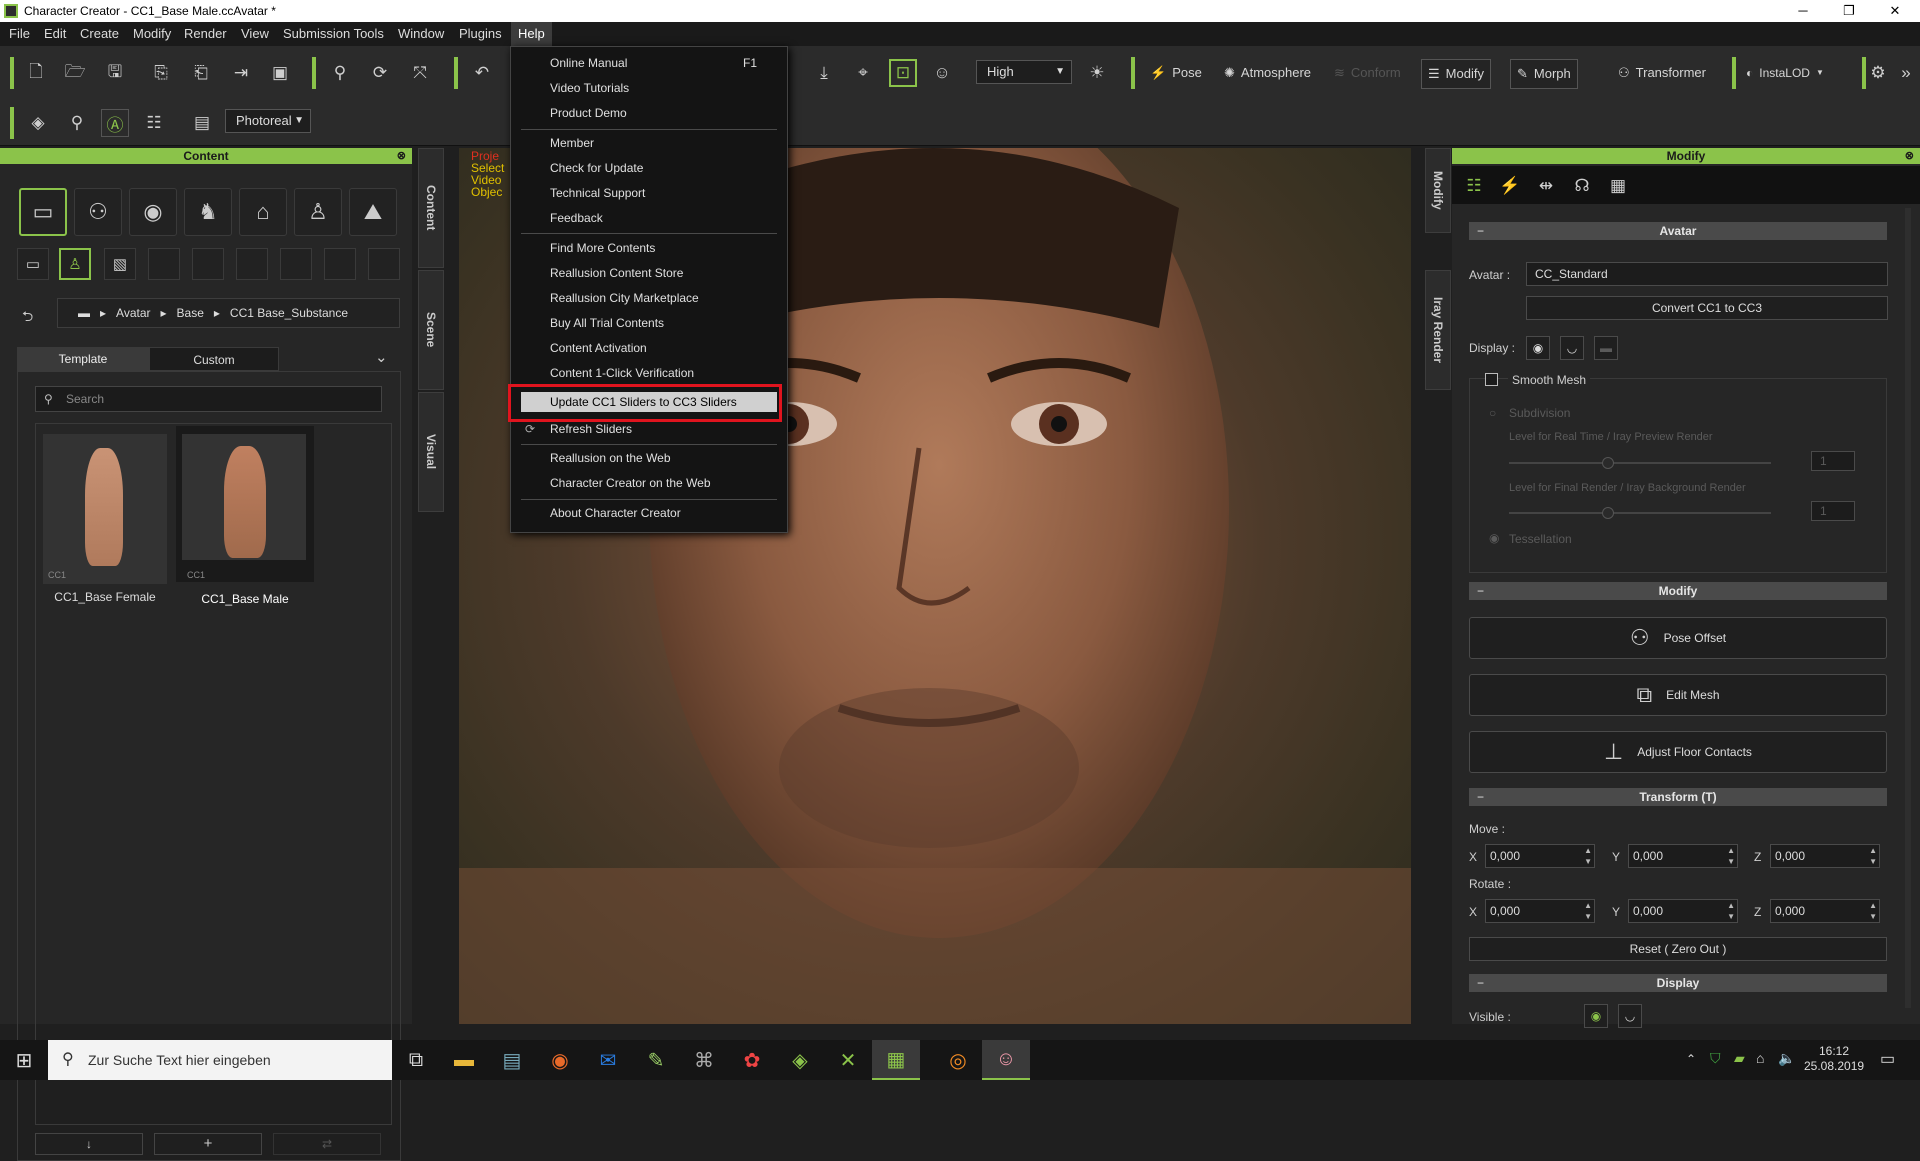  Describe the element at coordinates (958, 1060) in the screenshot. I see `blender-icon: ◎` at that location.